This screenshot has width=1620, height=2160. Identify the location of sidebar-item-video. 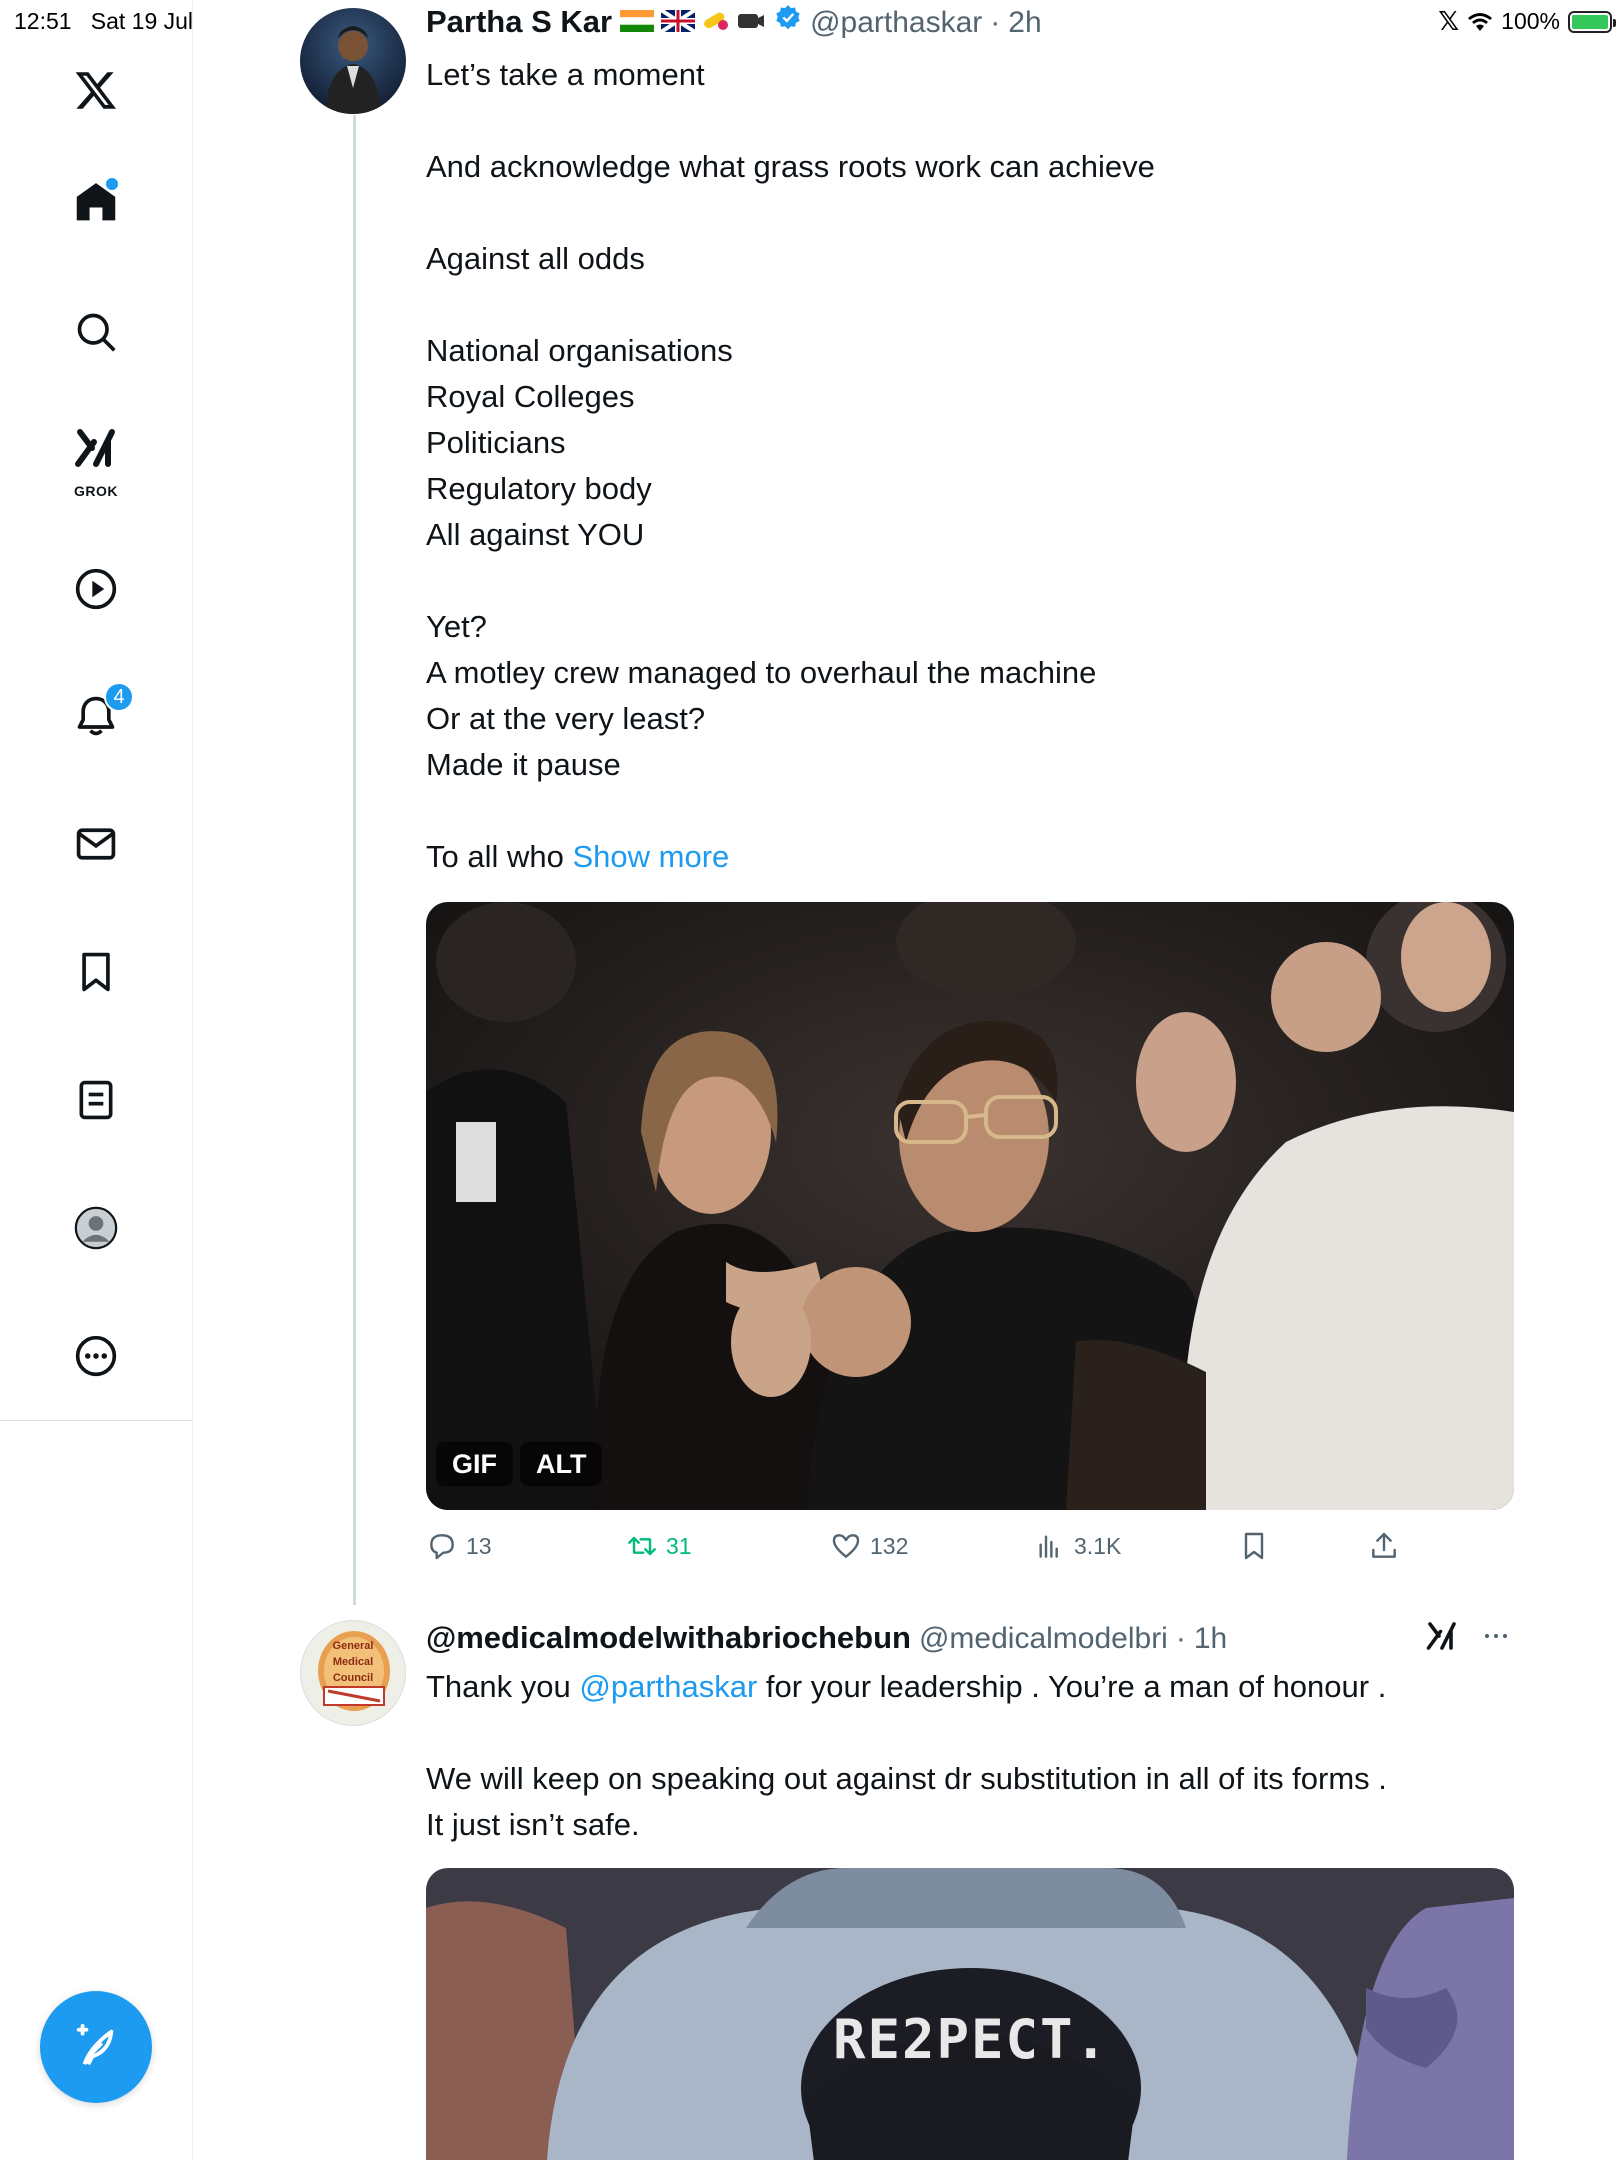
(96, 589).